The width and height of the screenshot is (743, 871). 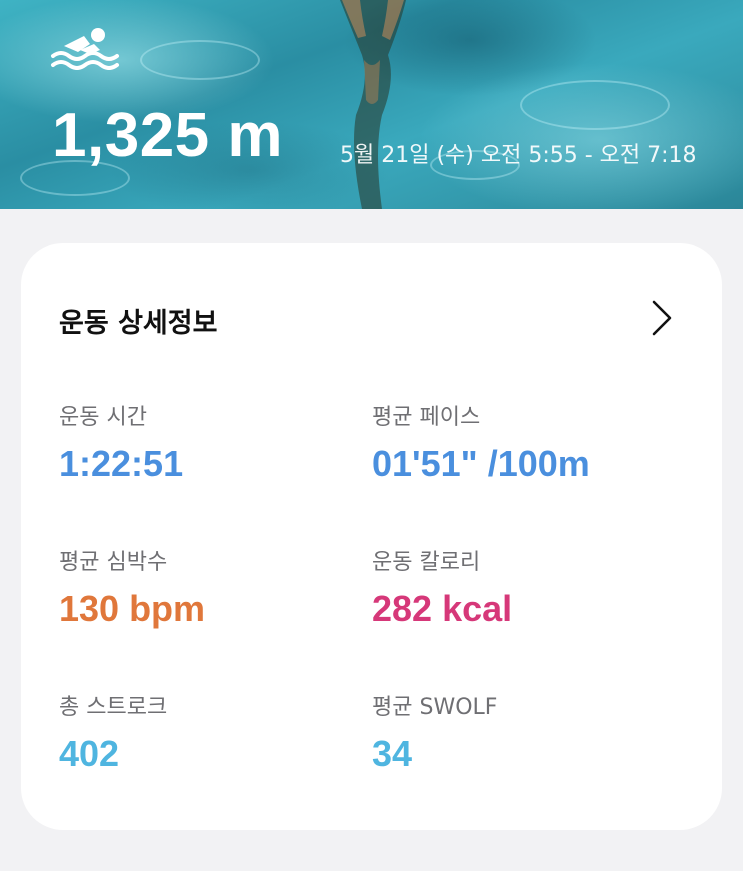 I want to click on stat-label: 평균 심박수, so click(x=113, y=562).